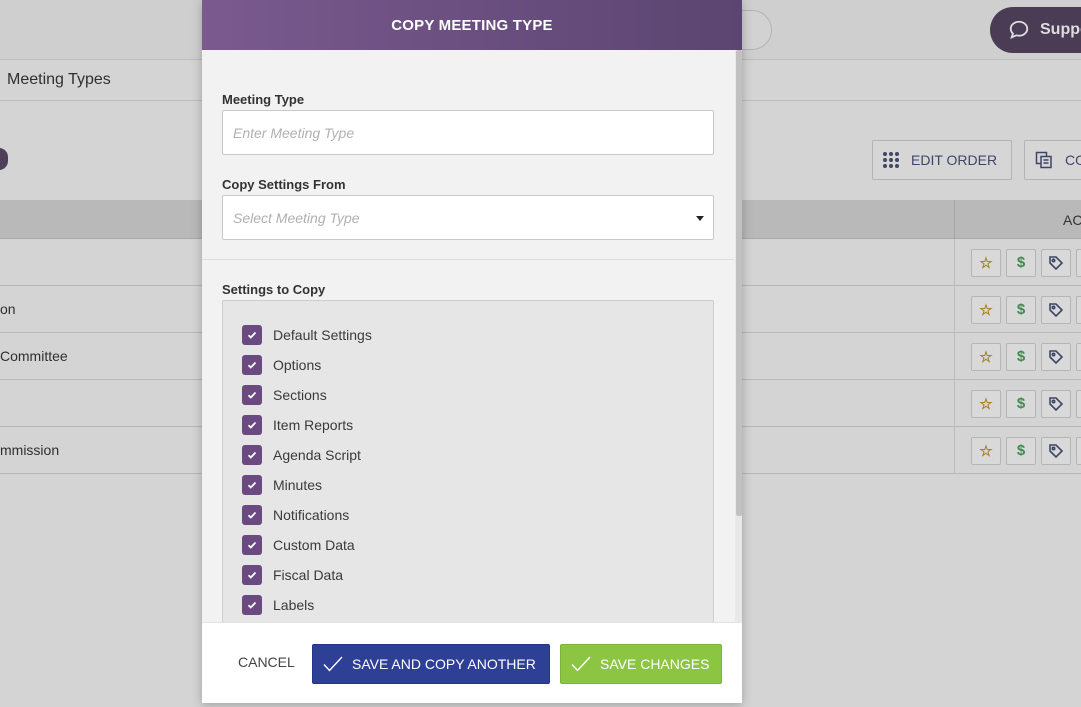 The width and height of the screenshot is (1081, 707). What do you see at coordinates (59, 79) in the screenshot?
I see `page-title: Meeting Types` at bounding box center [59, 79].